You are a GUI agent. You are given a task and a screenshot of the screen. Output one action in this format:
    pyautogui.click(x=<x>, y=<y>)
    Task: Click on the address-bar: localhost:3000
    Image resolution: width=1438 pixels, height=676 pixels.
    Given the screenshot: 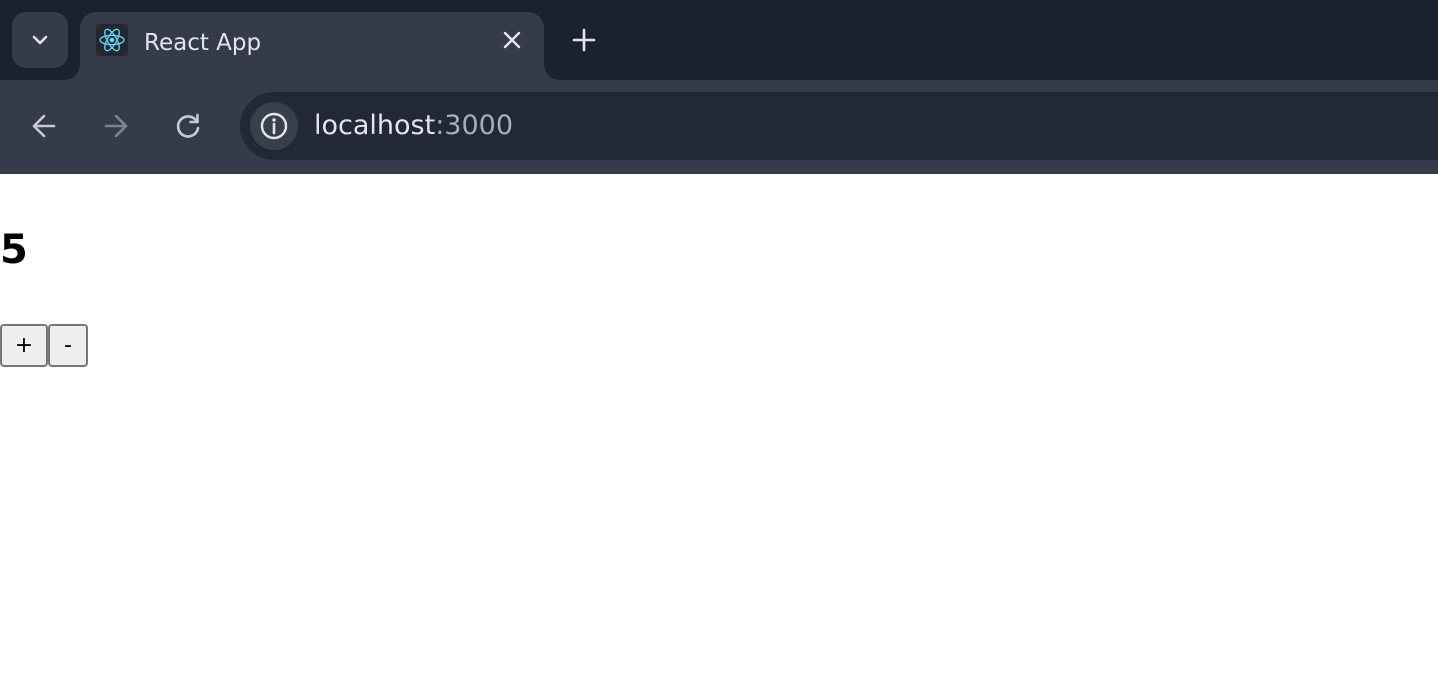 What is the action you would take?
    pyautogui.click(x=839, y=126)
    